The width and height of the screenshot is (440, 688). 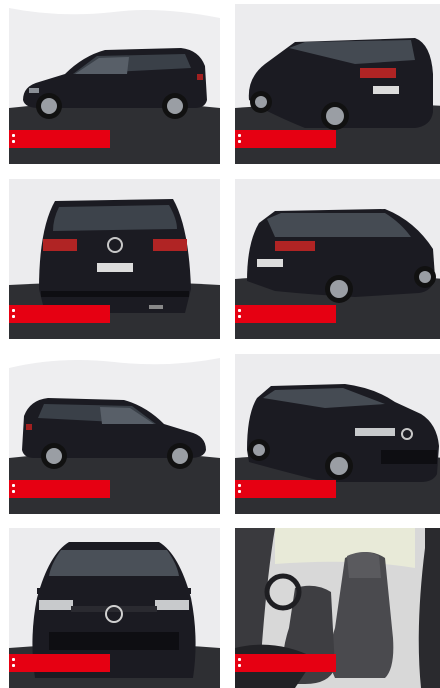 I want to click on gallery-photo-rear, so click(x=114, y=259).